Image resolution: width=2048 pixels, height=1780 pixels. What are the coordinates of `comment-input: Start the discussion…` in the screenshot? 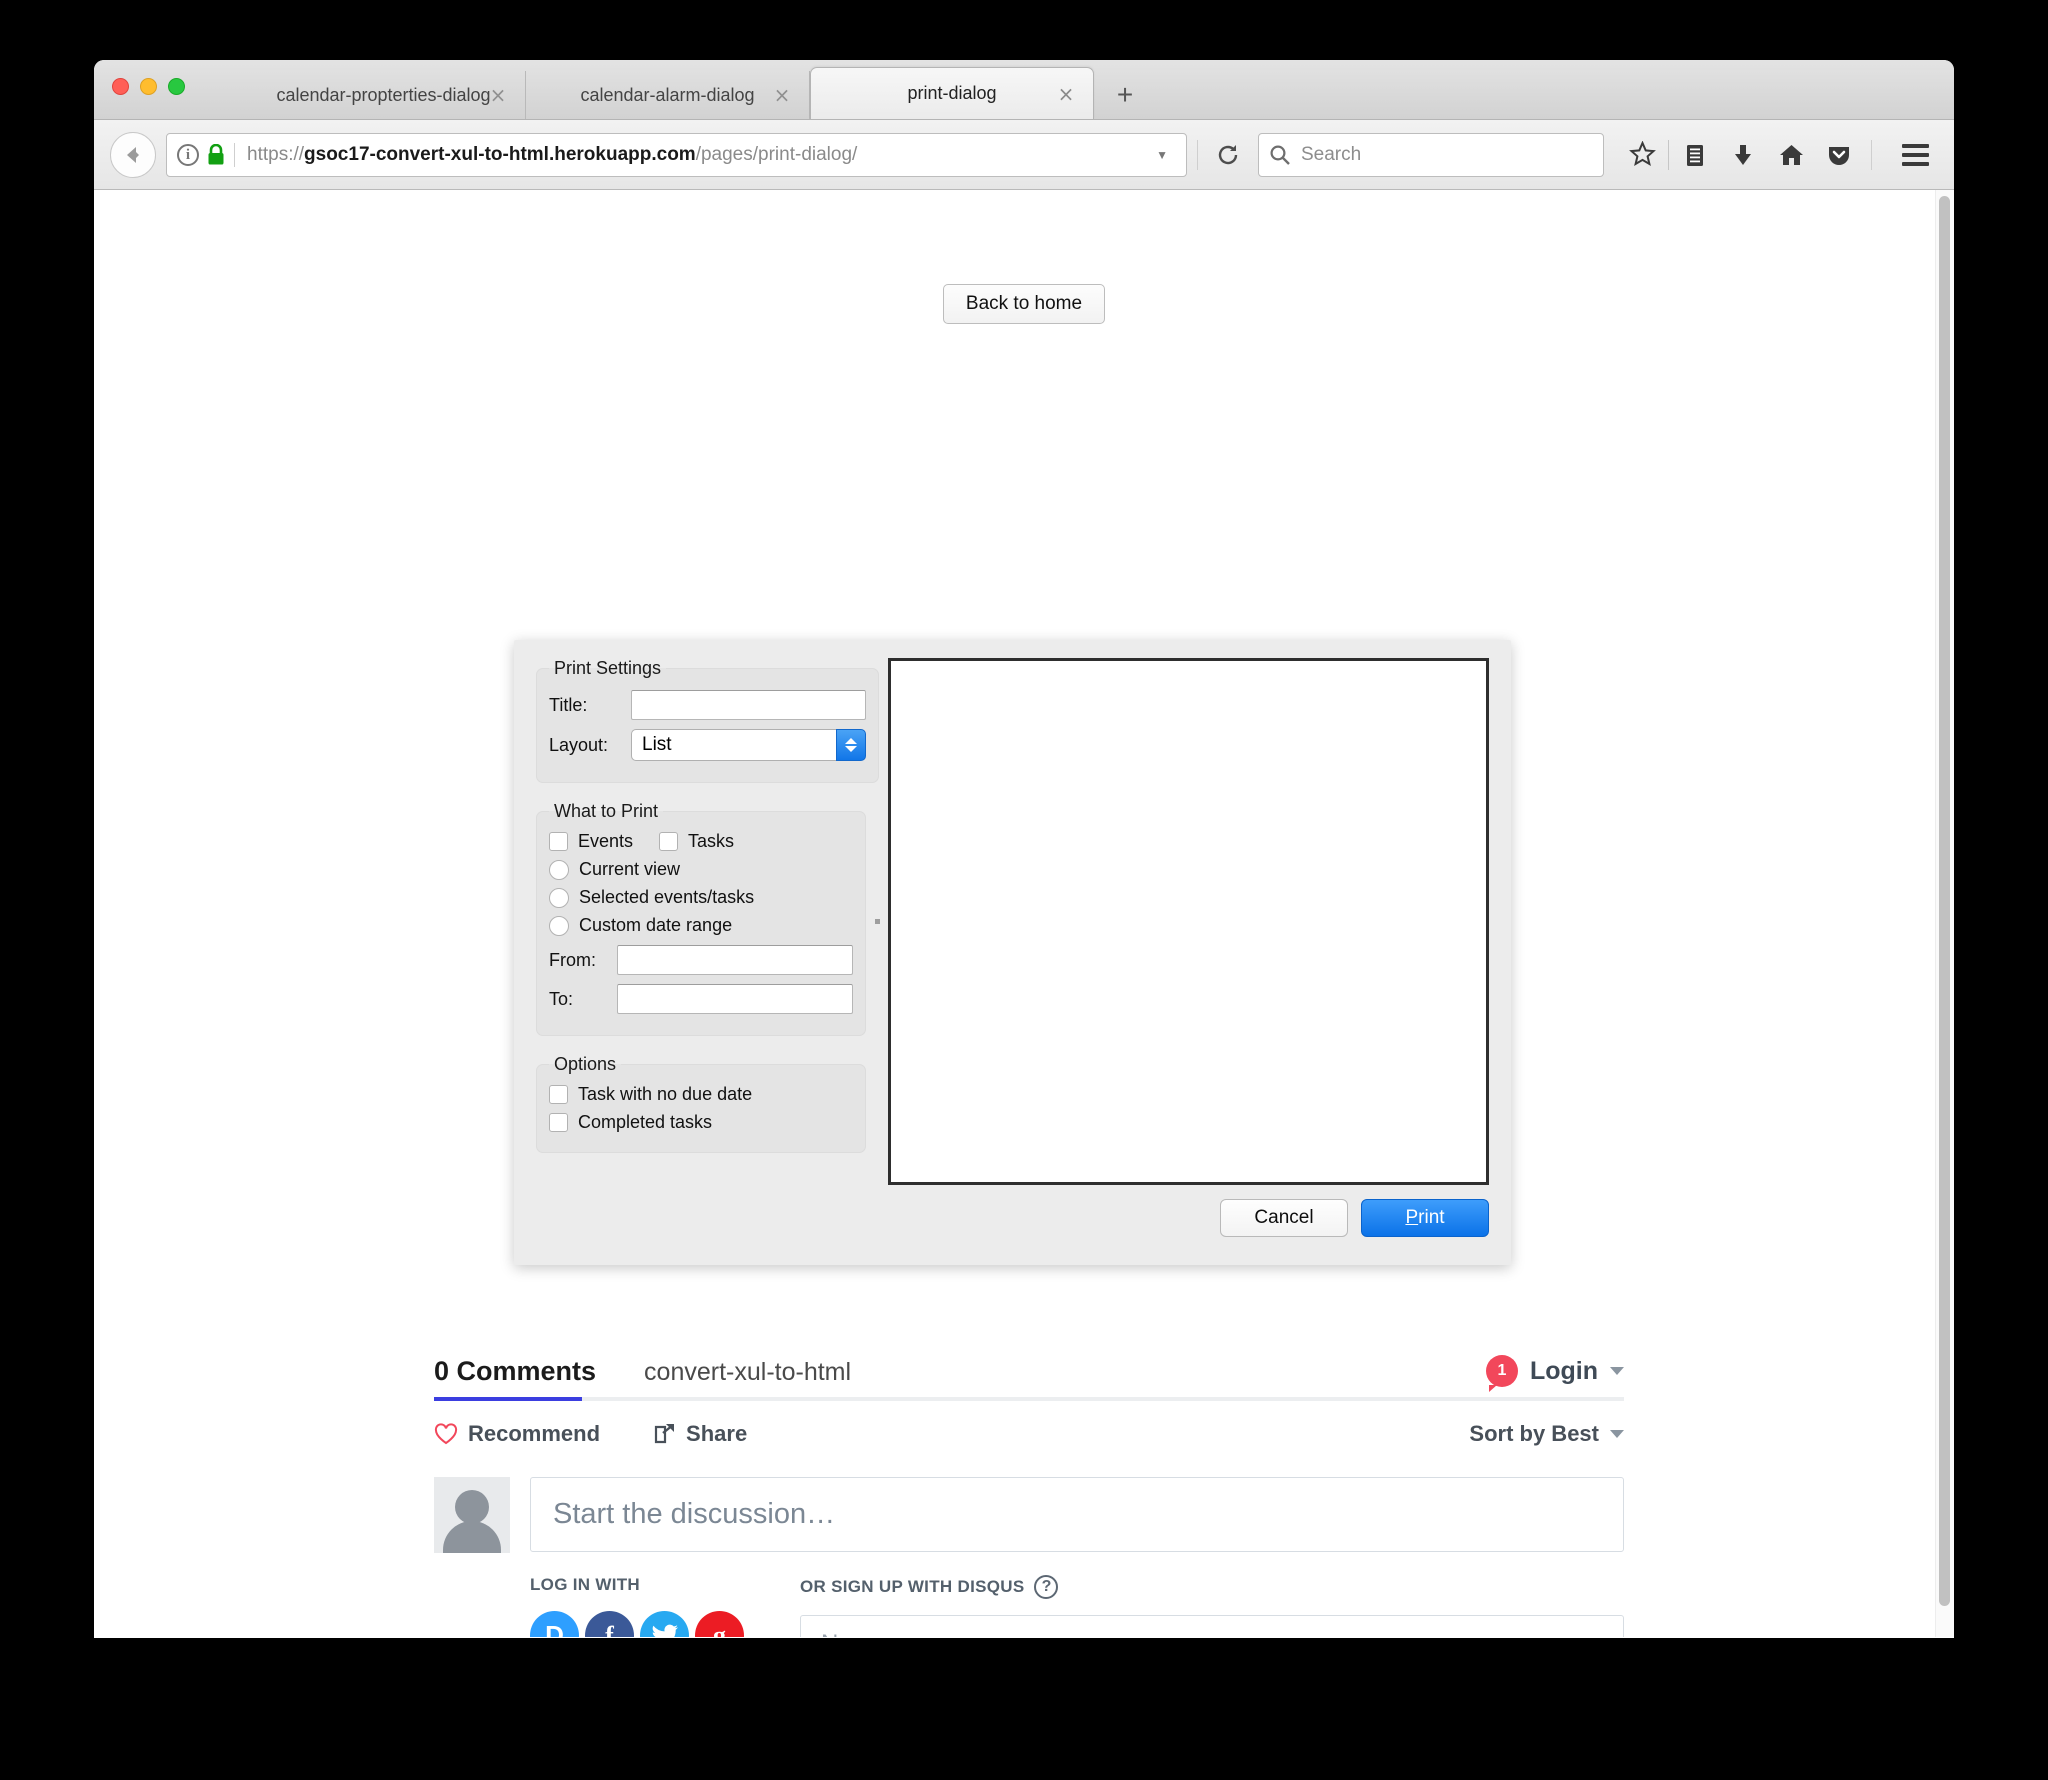 It's located at (1077, 1514).